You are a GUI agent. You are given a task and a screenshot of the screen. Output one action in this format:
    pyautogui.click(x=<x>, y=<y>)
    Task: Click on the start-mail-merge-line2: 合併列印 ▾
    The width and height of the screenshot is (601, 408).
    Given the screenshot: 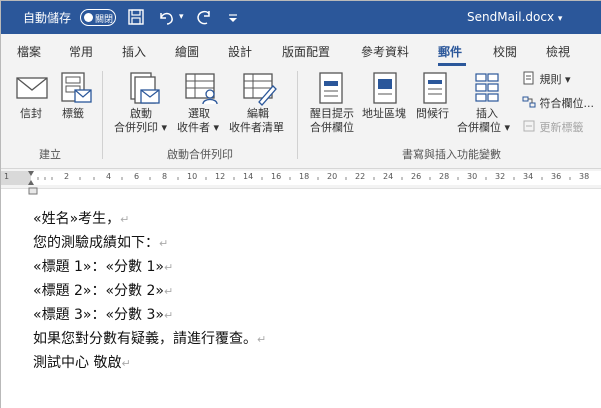 What is the action you would take?
    pyautogui.click(x=141, y=127)
    